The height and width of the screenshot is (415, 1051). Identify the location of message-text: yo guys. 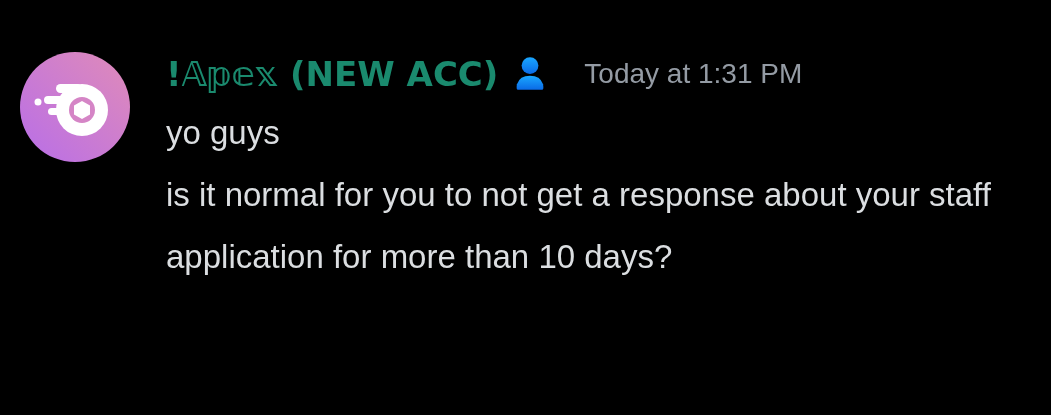
(223, 133).